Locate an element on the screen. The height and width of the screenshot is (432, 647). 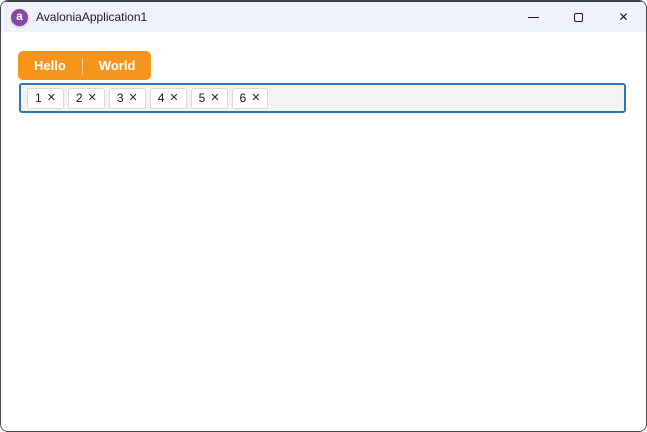
tag-input-box: 1 ✕ 2 ✕ 3 ✕ 4 ✕ 5 ✕ 6 ✕ is located at coordinates (322, 98).